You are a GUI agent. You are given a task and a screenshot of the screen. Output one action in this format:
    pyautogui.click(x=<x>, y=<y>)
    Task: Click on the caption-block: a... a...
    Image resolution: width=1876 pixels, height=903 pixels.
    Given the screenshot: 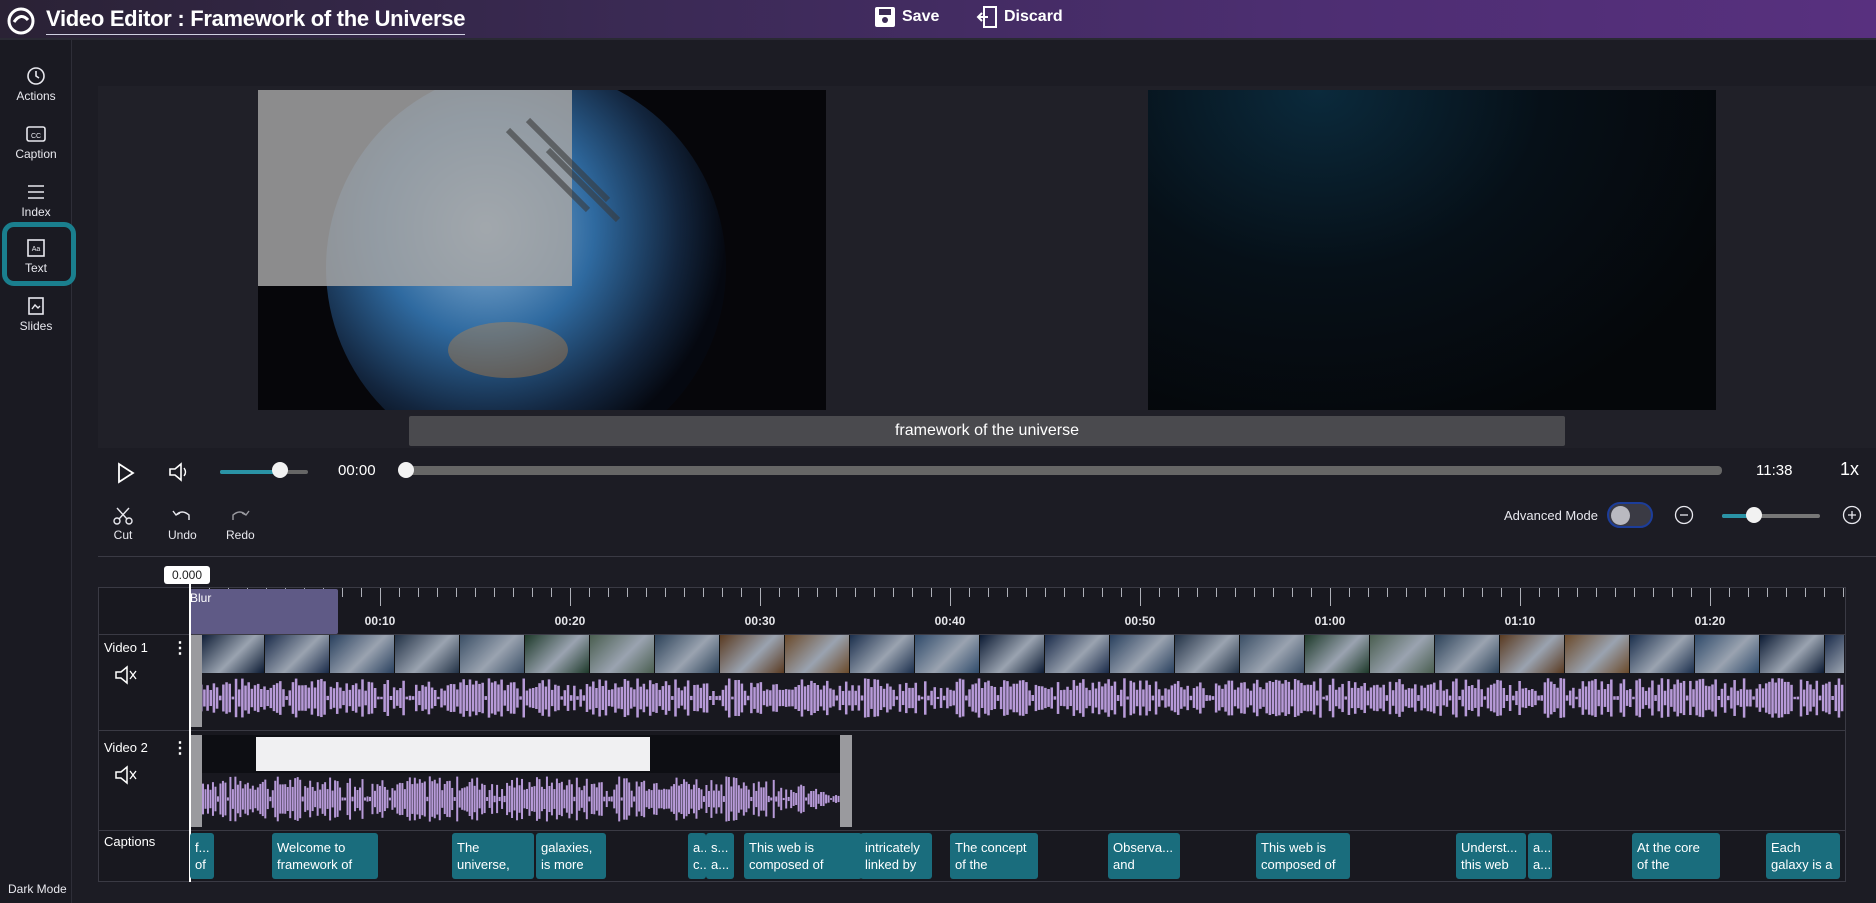 What is the action you would take?
    pyautogui.click(x=1540, y=856)
    